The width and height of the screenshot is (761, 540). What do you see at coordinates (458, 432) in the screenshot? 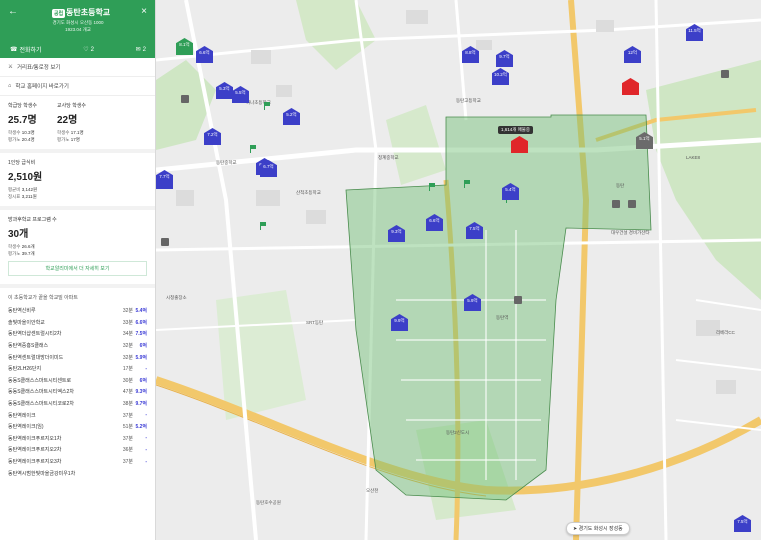
I see `map-label: 동탄2신도시` at bounding box center [458, 432].